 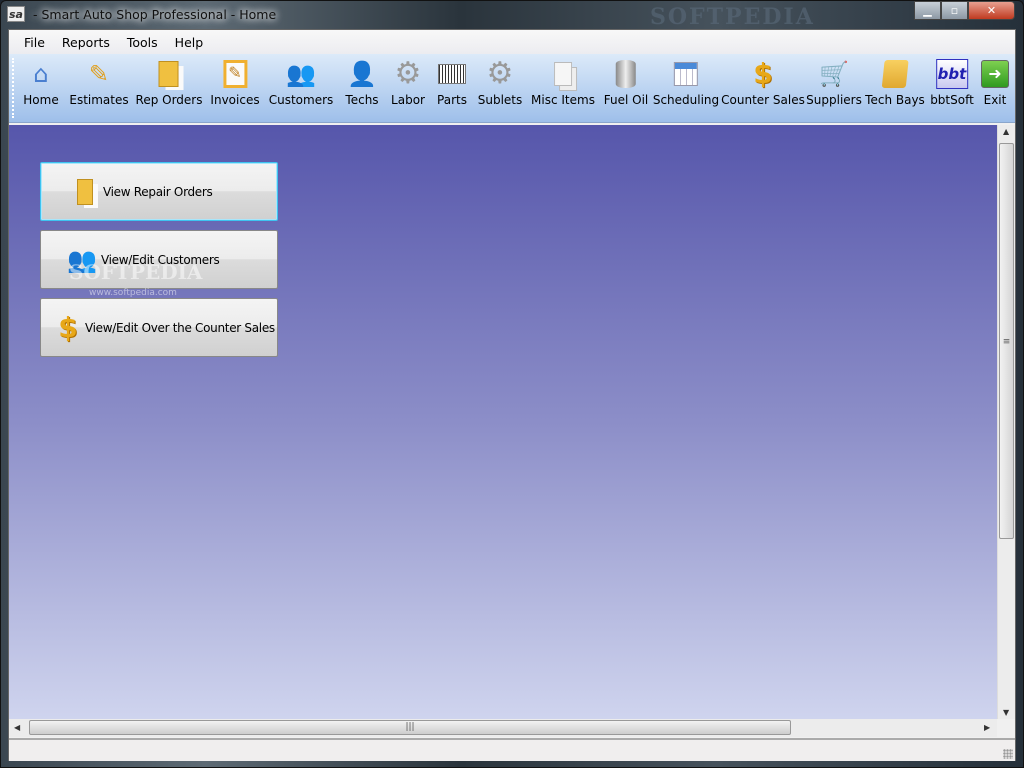 What do you see at coordinates (86, 42) in the screenshot?
I see `menu-reports: Reports` at bounding box center [86, 42].